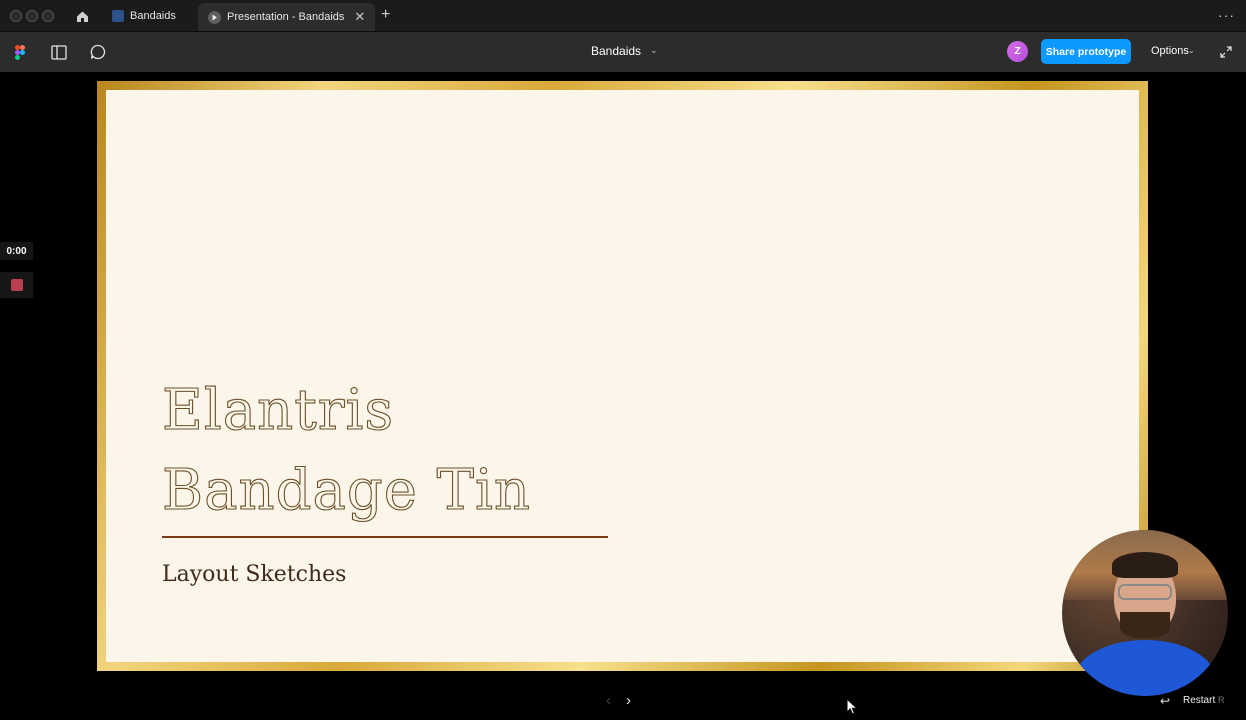 The height and width of the screenshot is (720, 1246). I want to click on restart-shortcut-key: R, so click(1221, 700).